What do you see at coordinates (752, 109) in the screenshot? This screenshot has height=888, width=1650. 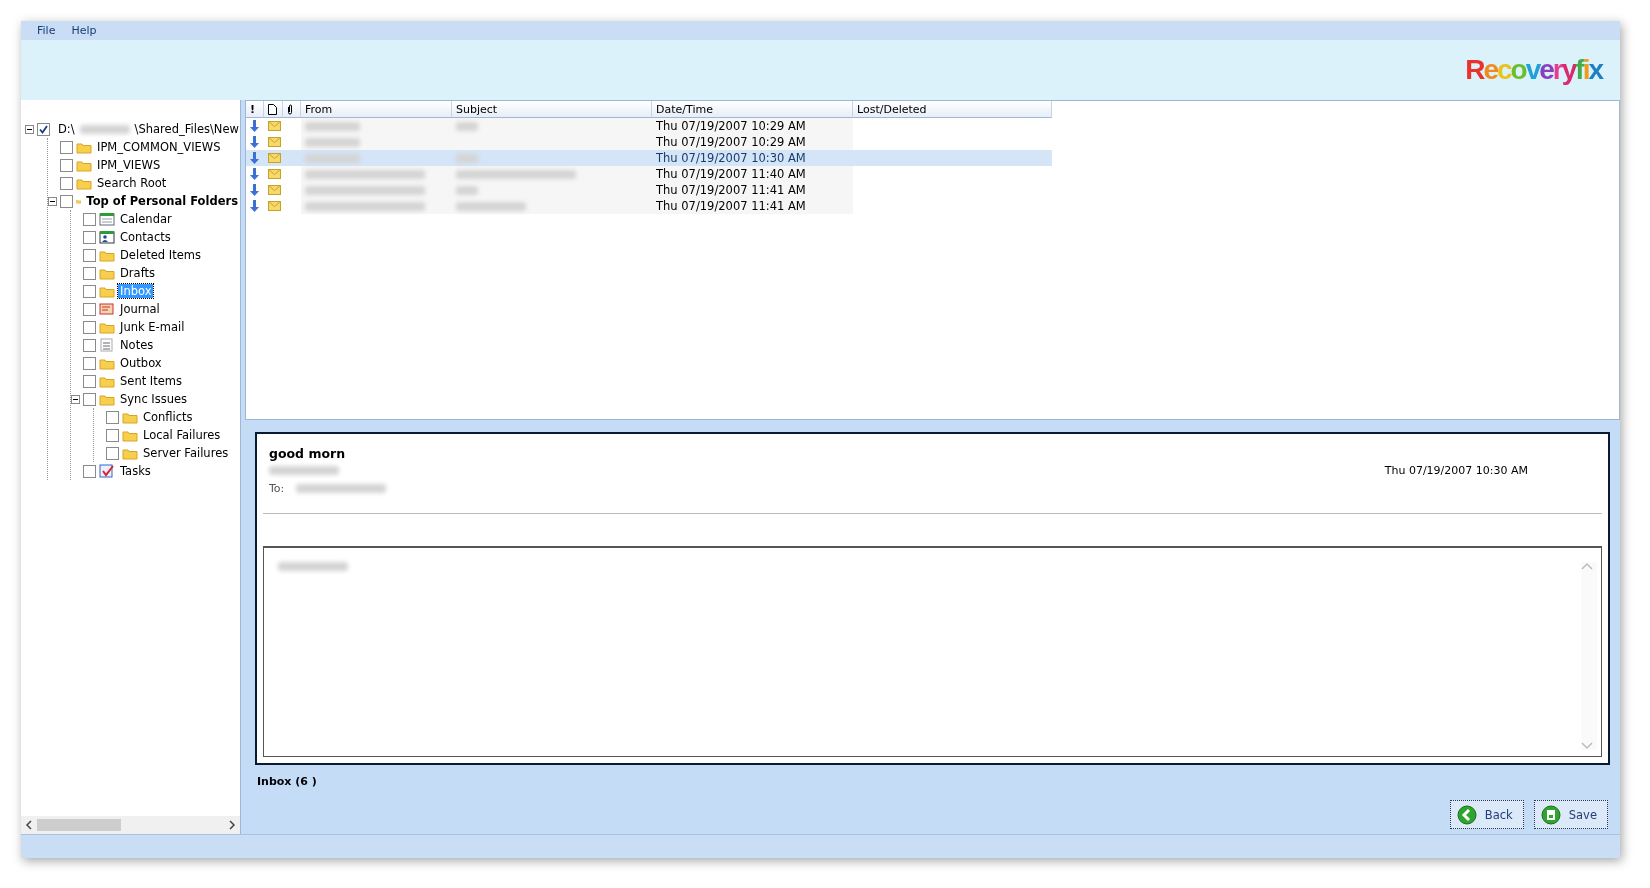 I see `column-header: Date/Time` at bounding box center [752, 109].